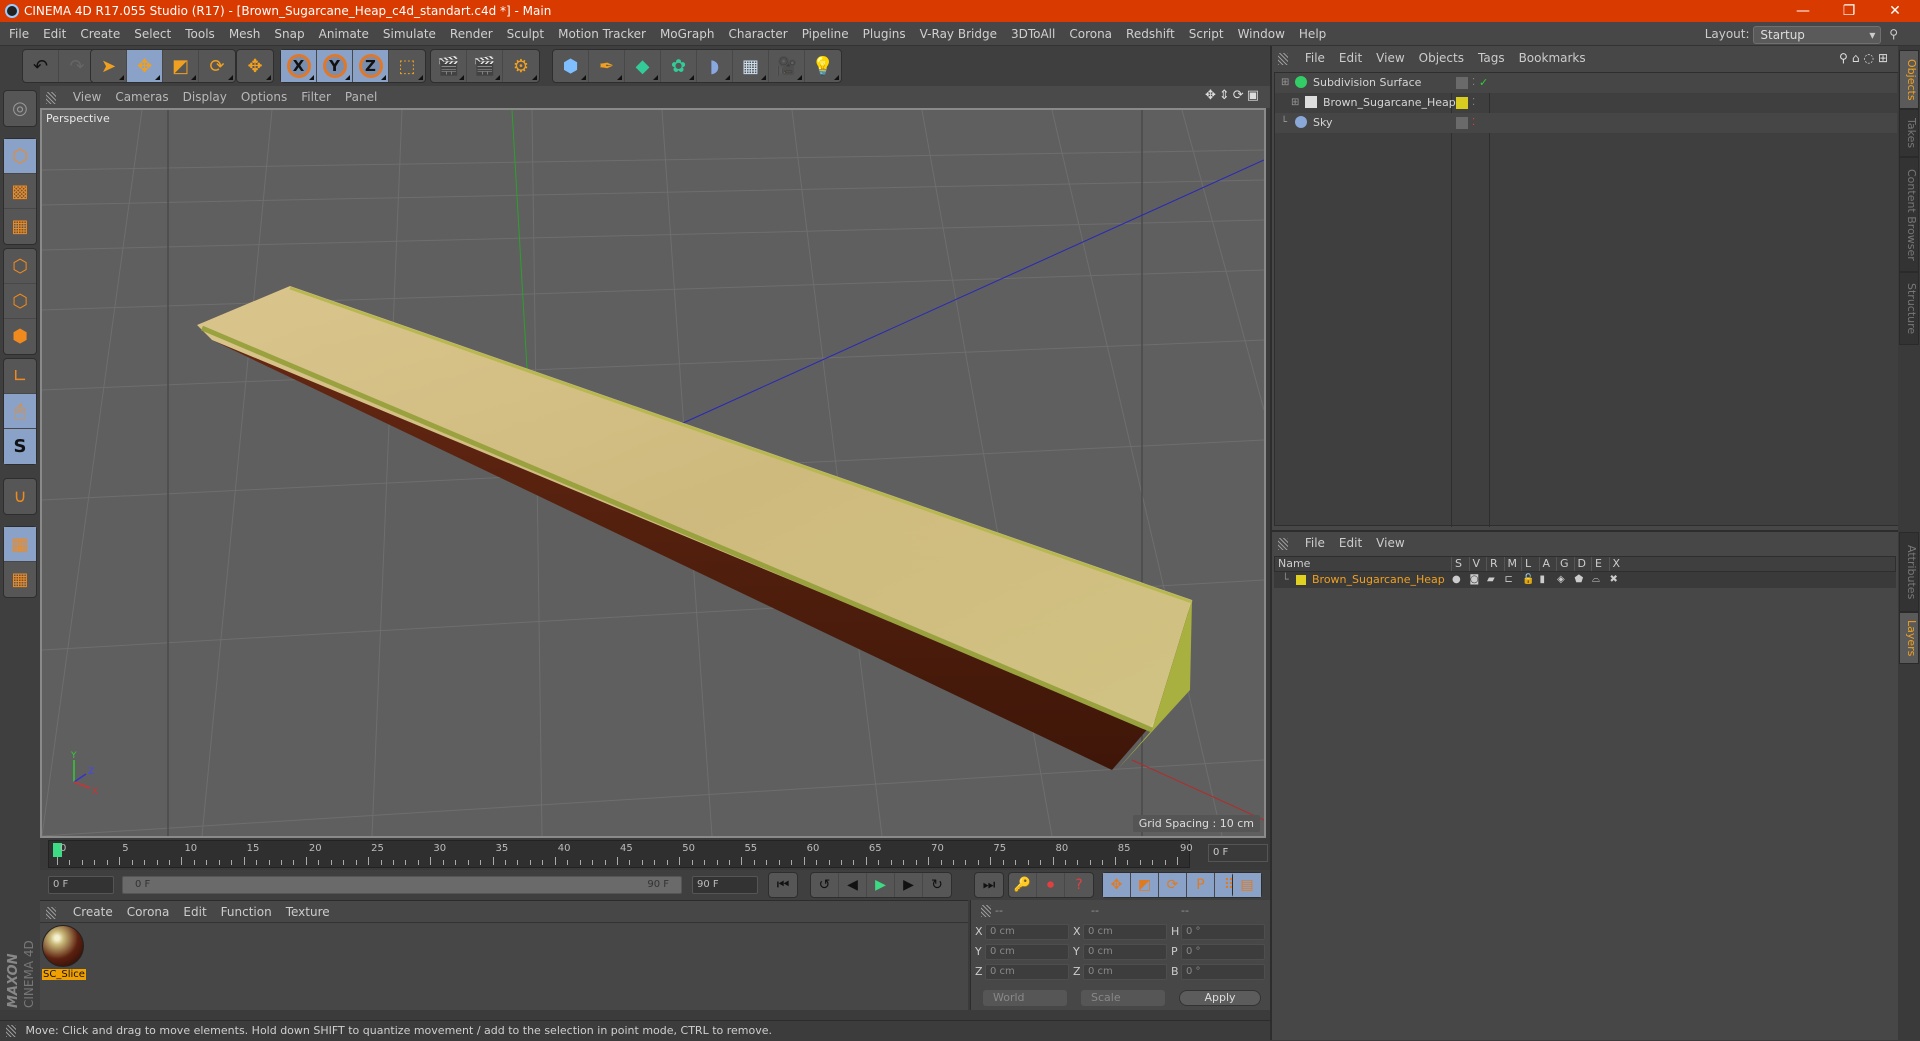  I want to click on coordinate-mode-dropdown: World, so click(1025, 998).